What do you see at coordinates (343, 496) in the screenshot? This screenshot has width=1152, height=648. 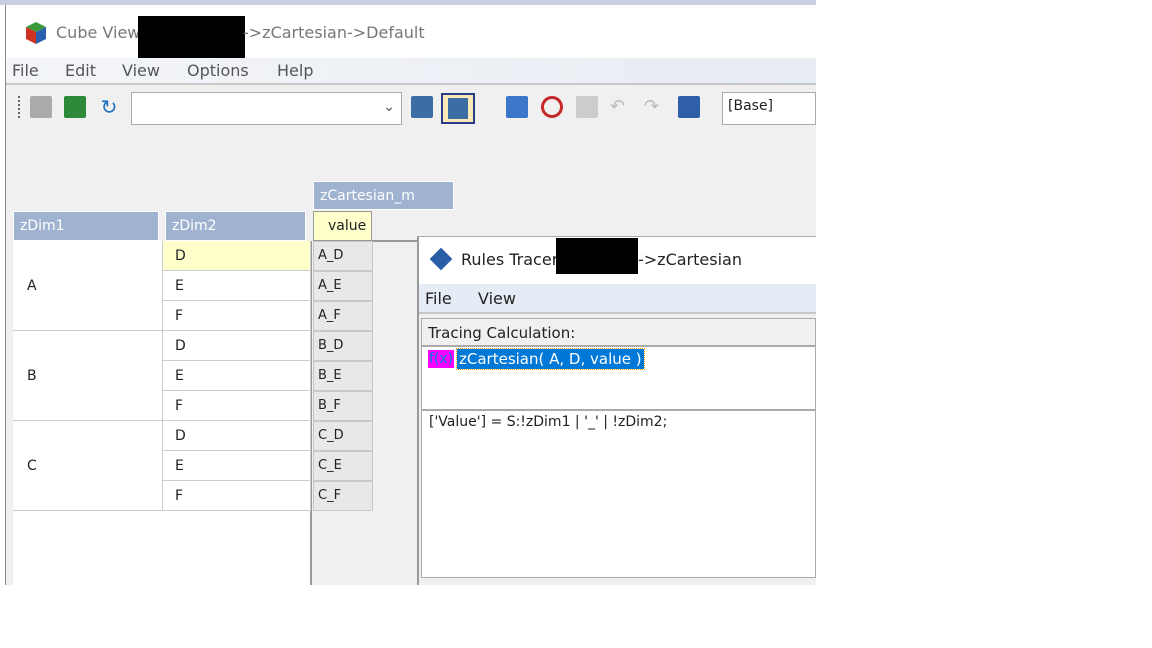 I see `value-cell: C_F` at bounding box center [343, 496].